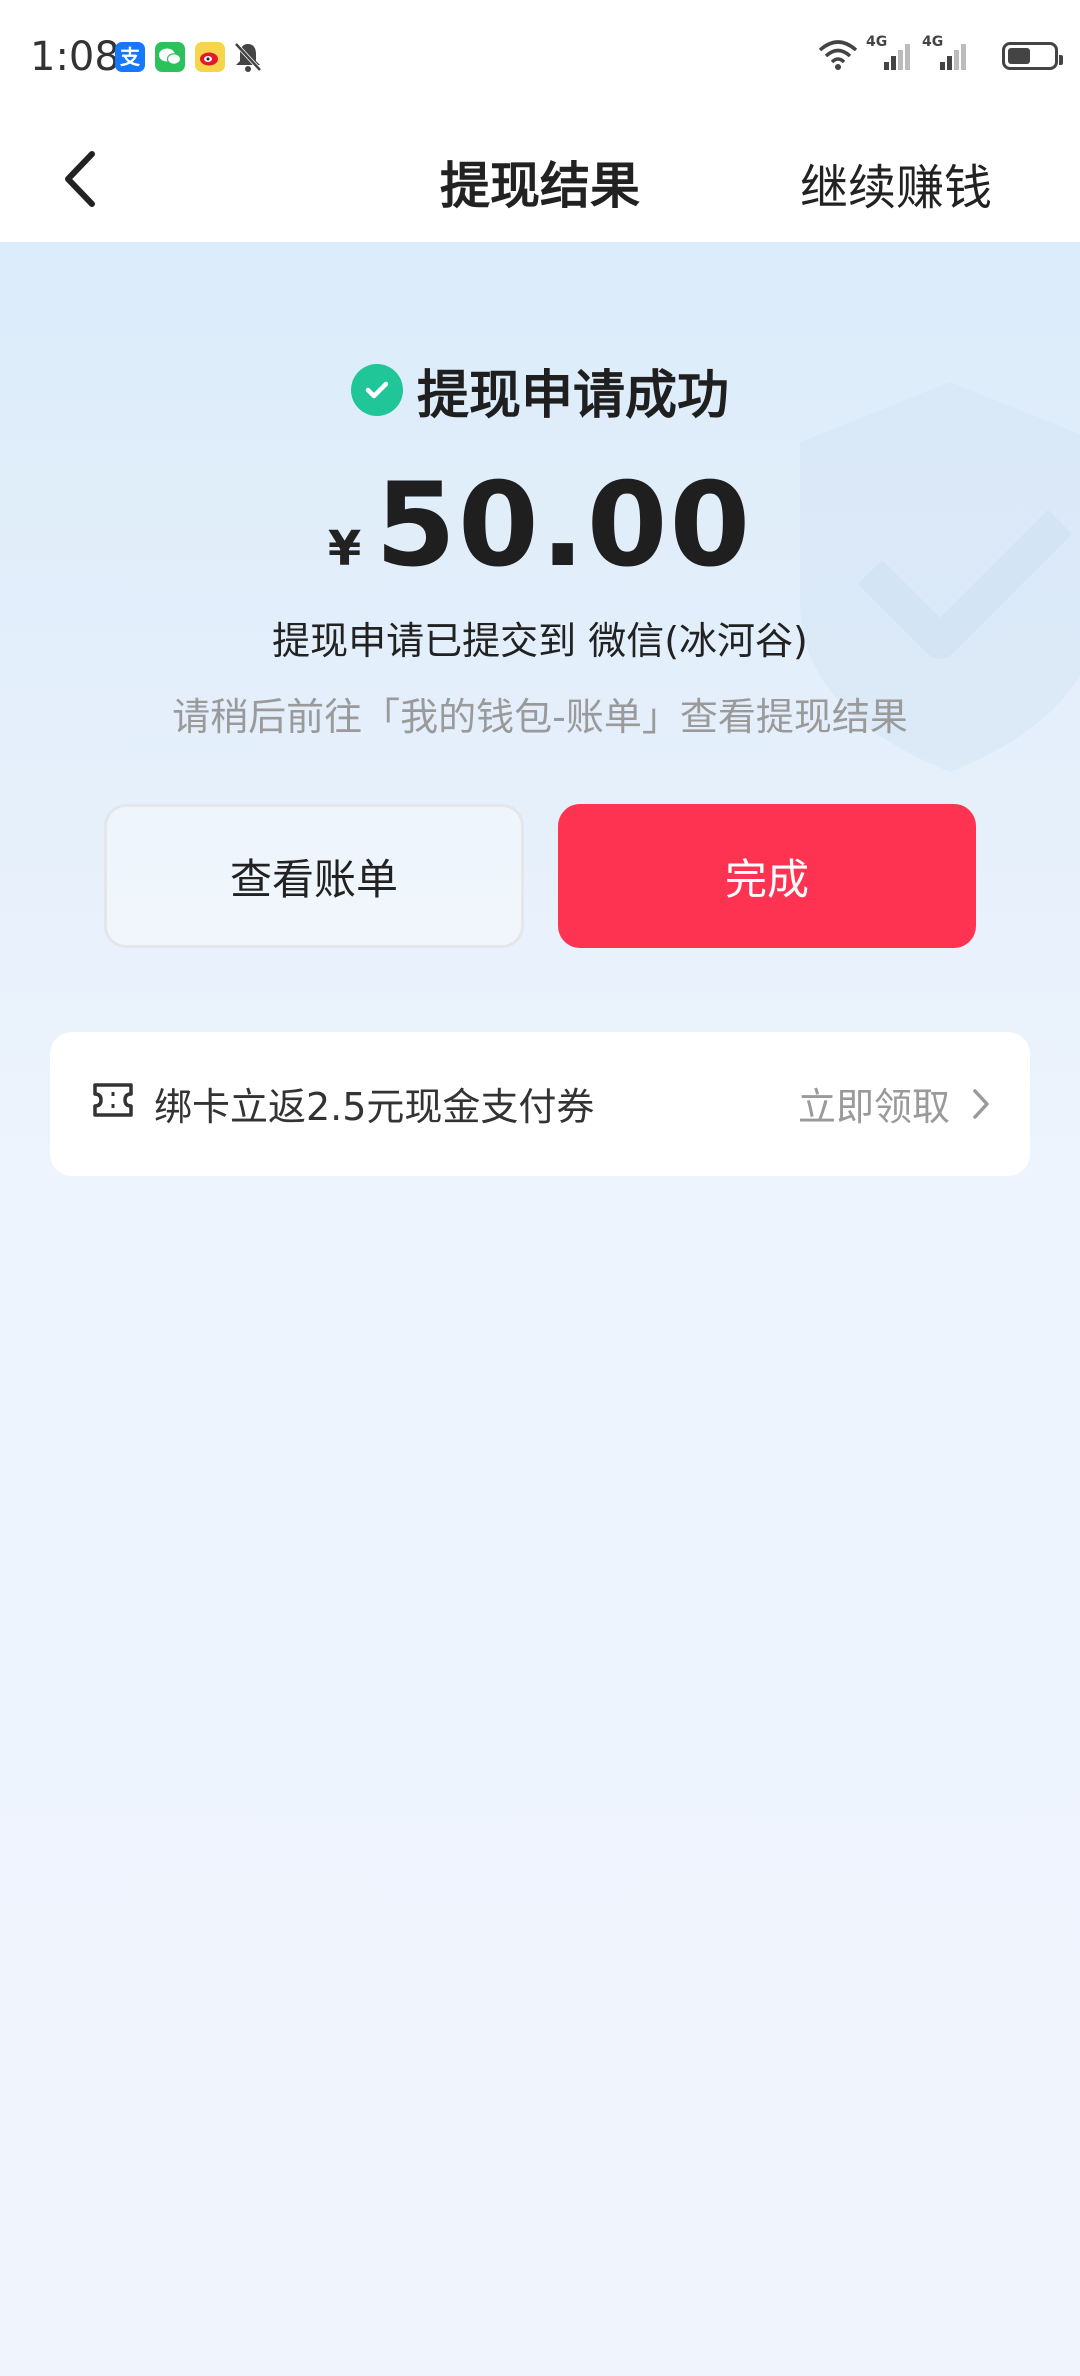  I want to click on wechat-icon, so click(170, 57).